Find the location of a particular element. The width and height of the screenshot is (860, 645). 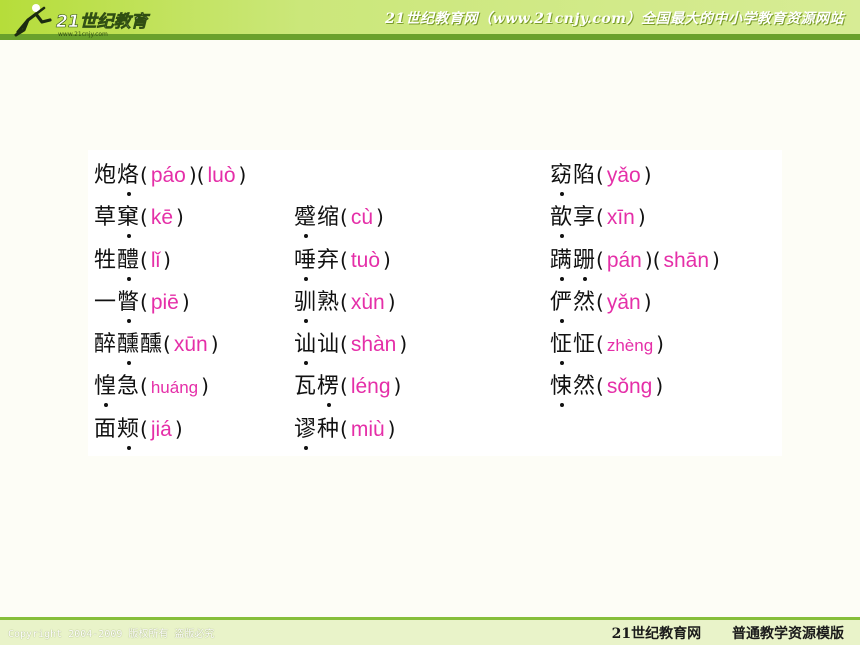

vocab-word: 炮烙 is located at coordinates (117, 176).